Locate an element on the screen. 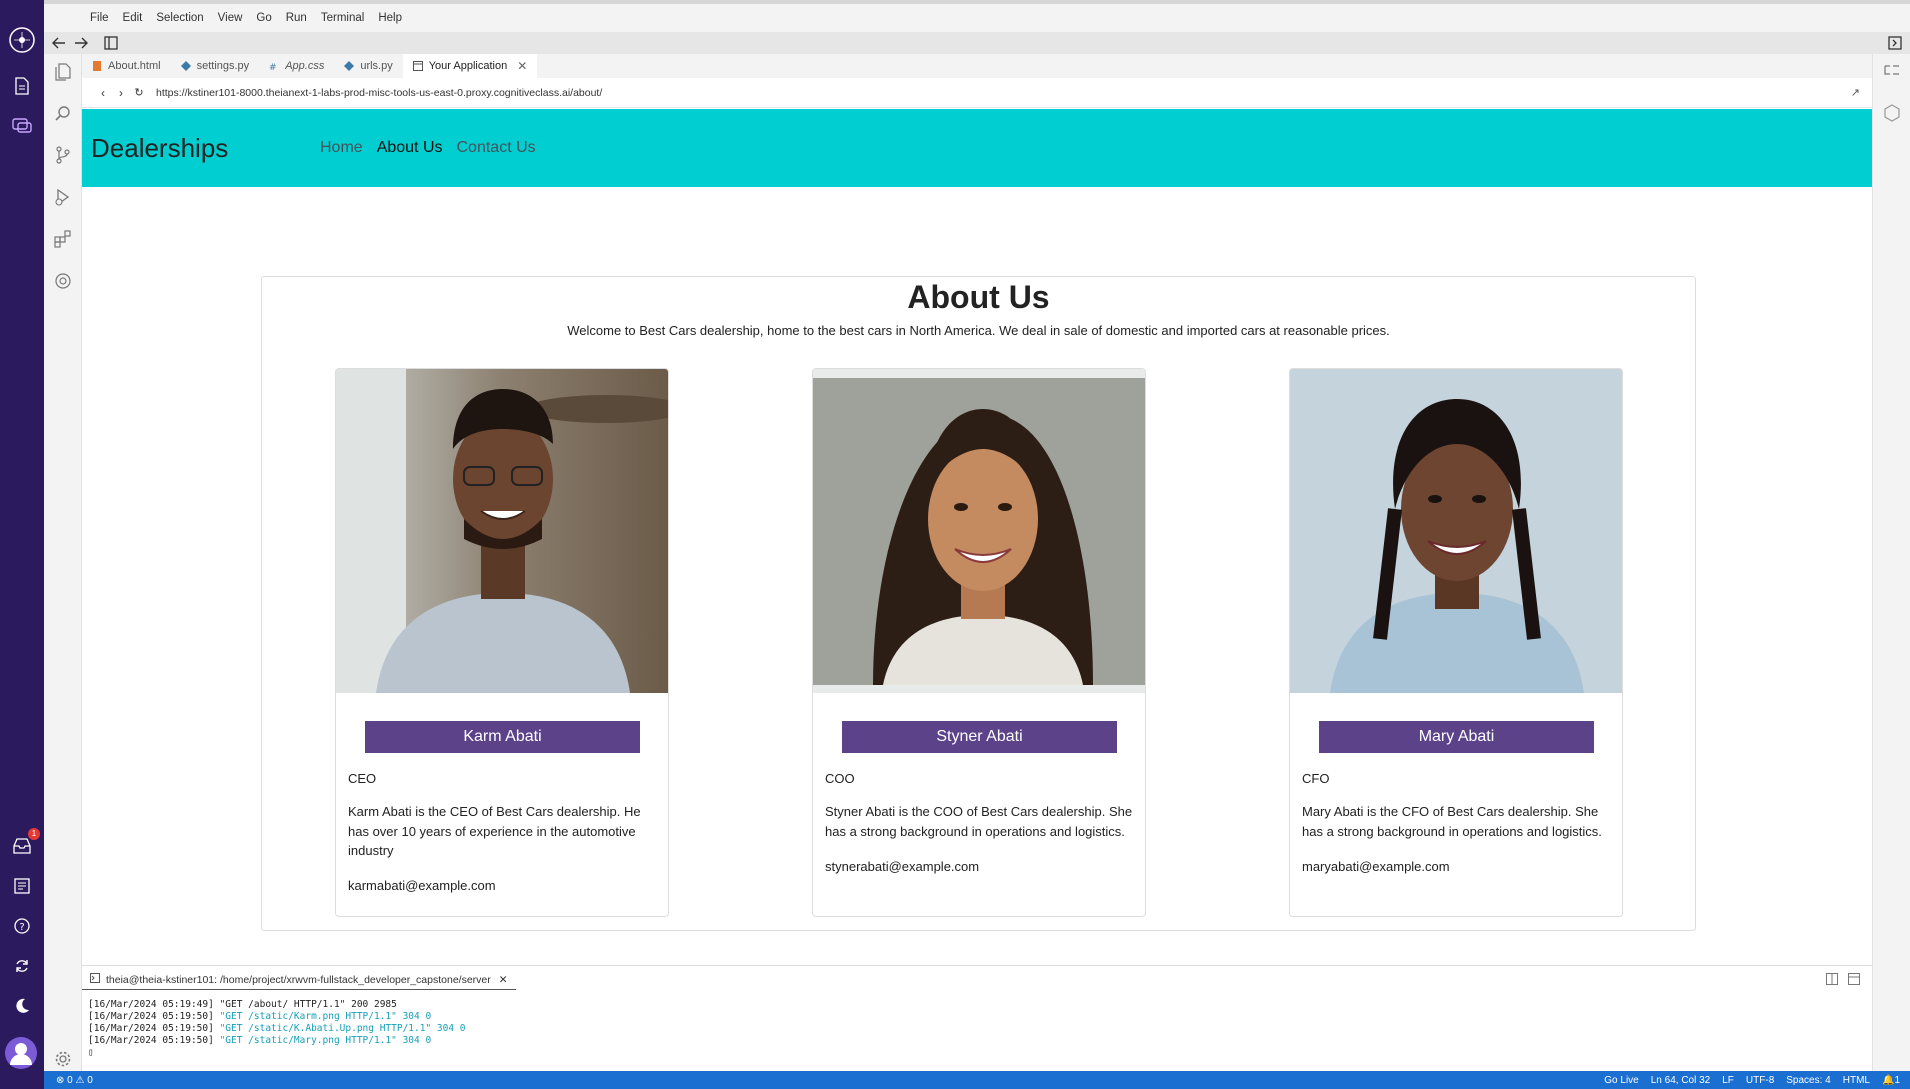 This screenshot has width=1910, height=1089. browser-forward-icon: › is located at coordinates (121, 93).